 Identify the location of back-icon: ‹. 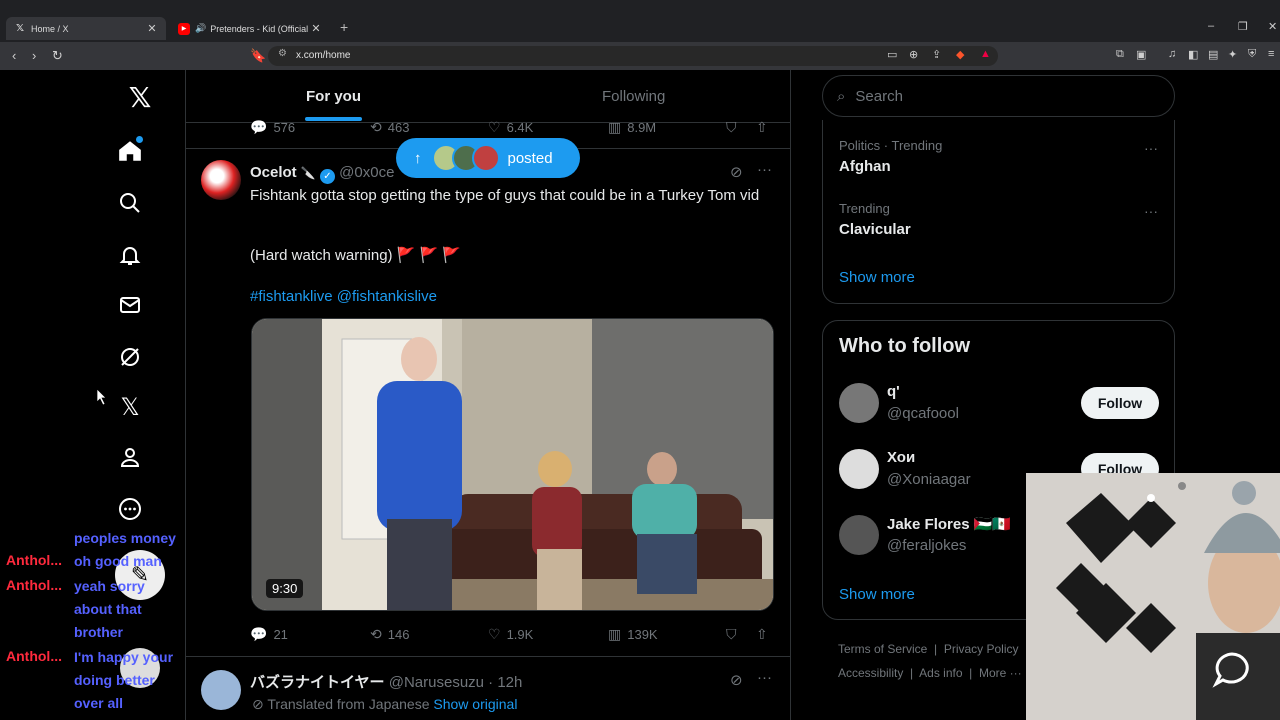
(14, 55).